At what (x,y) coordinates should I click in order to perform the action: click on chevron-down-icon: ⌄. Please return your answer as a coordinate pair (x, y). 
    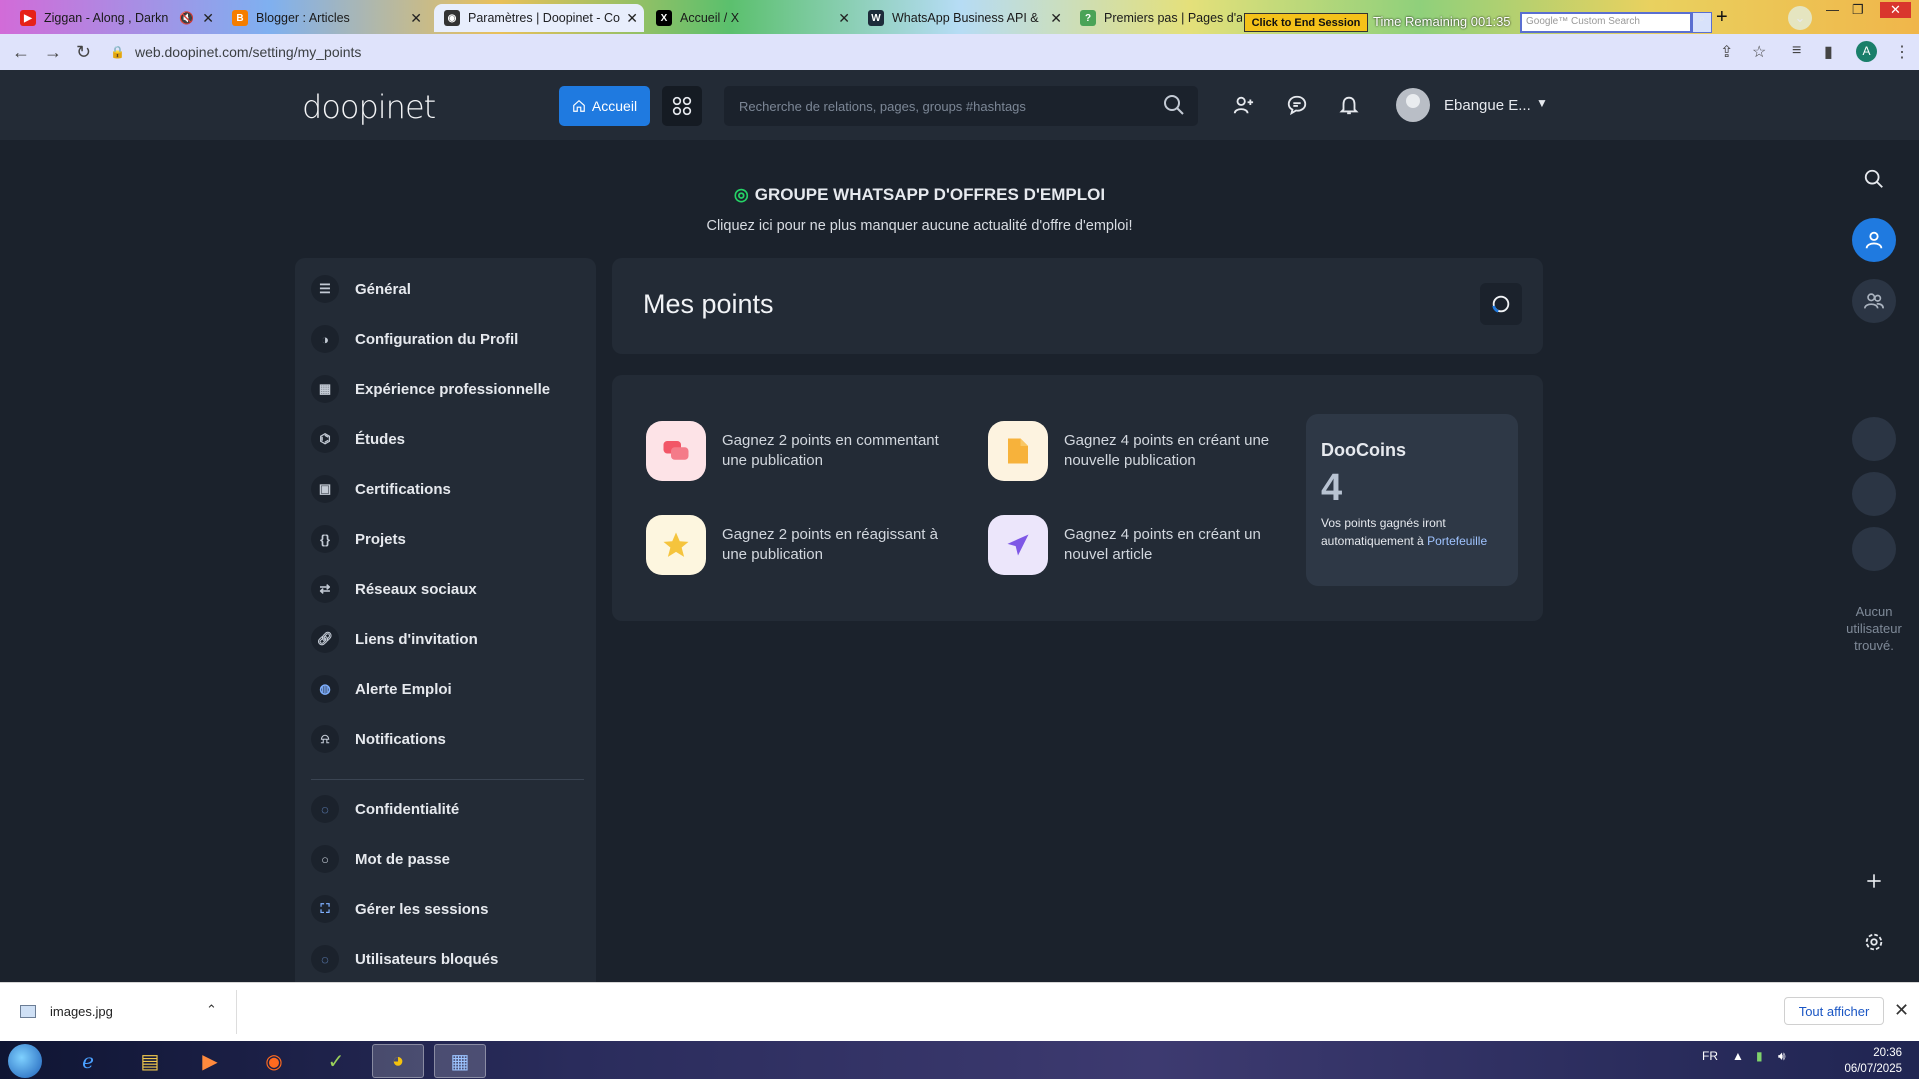
    Looking at the image, I should click on (1800, 18).